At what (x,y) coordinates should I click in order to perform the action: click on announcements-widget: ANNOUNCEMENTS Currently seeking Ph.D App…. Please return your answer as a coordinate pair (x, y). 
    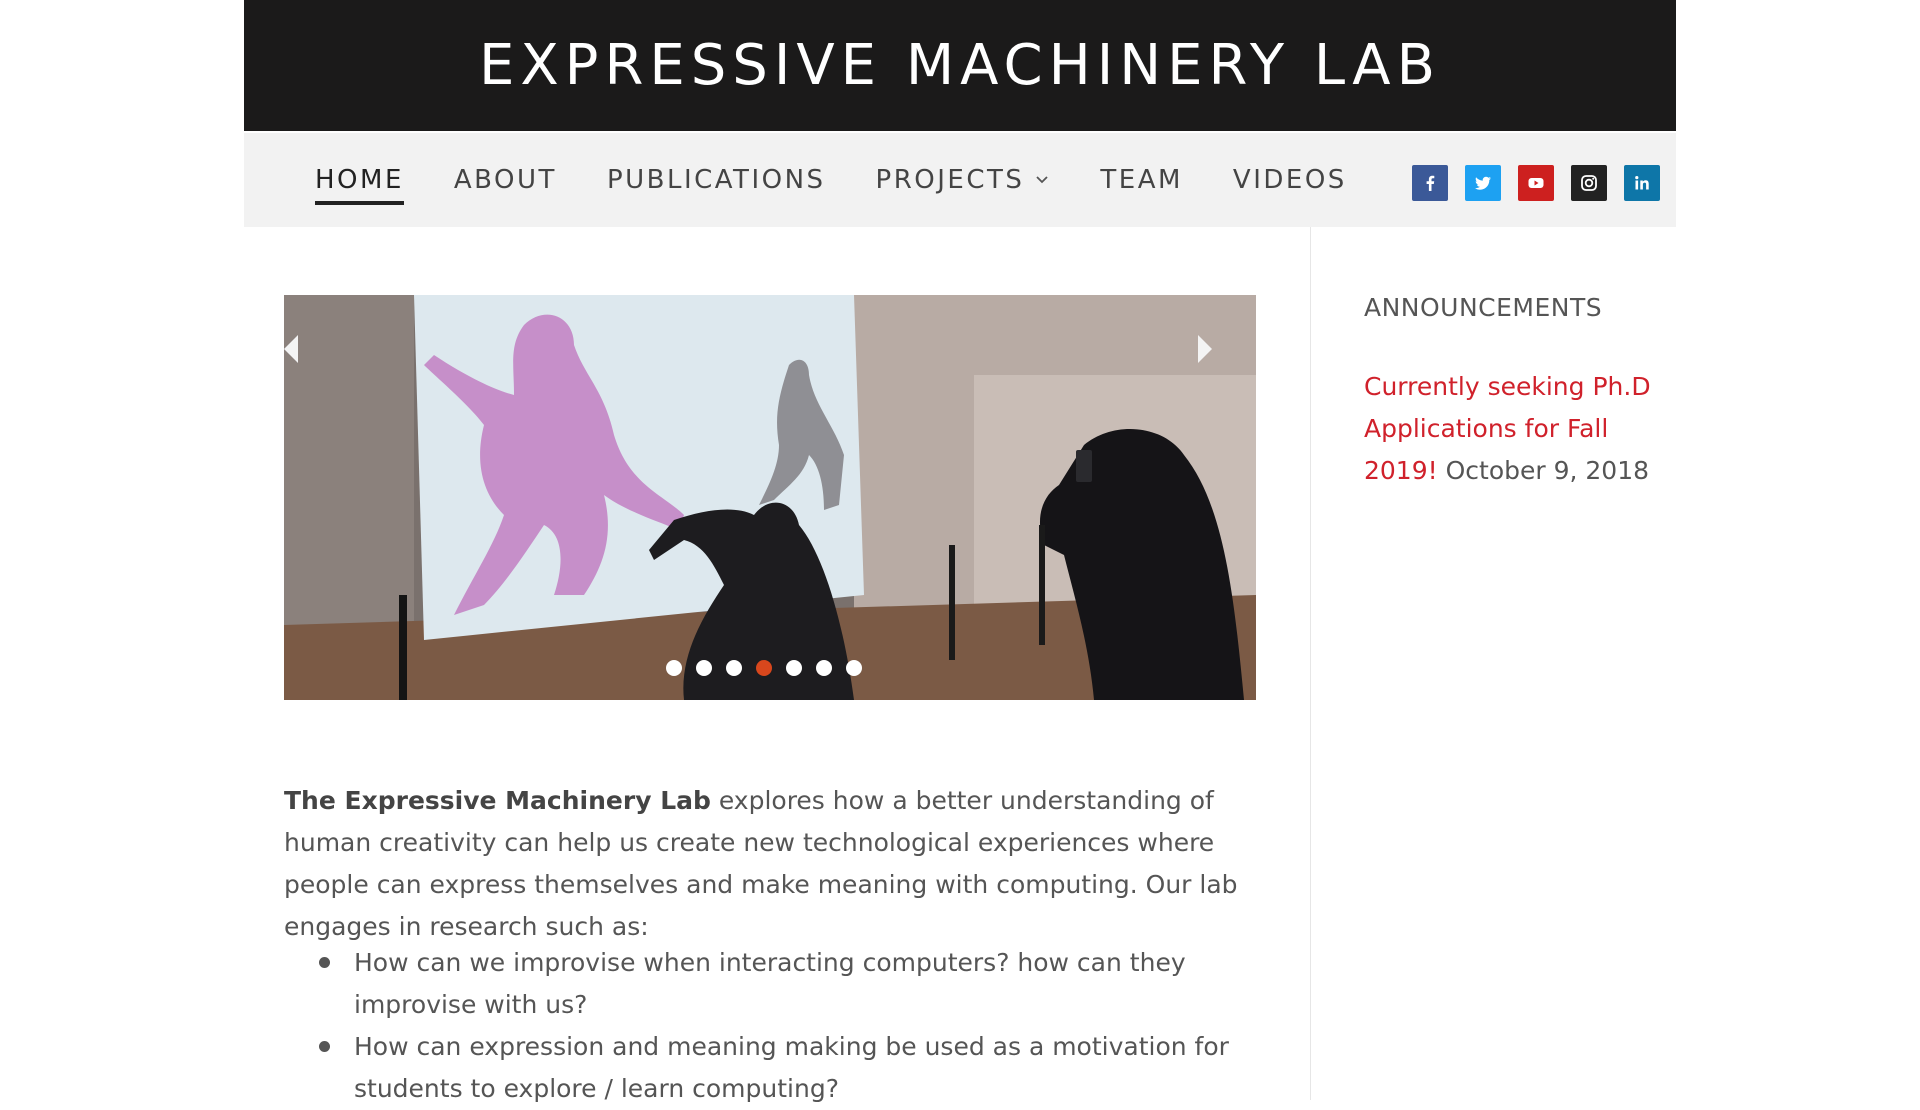
    Looking at the image, I should click on (1509, 392).